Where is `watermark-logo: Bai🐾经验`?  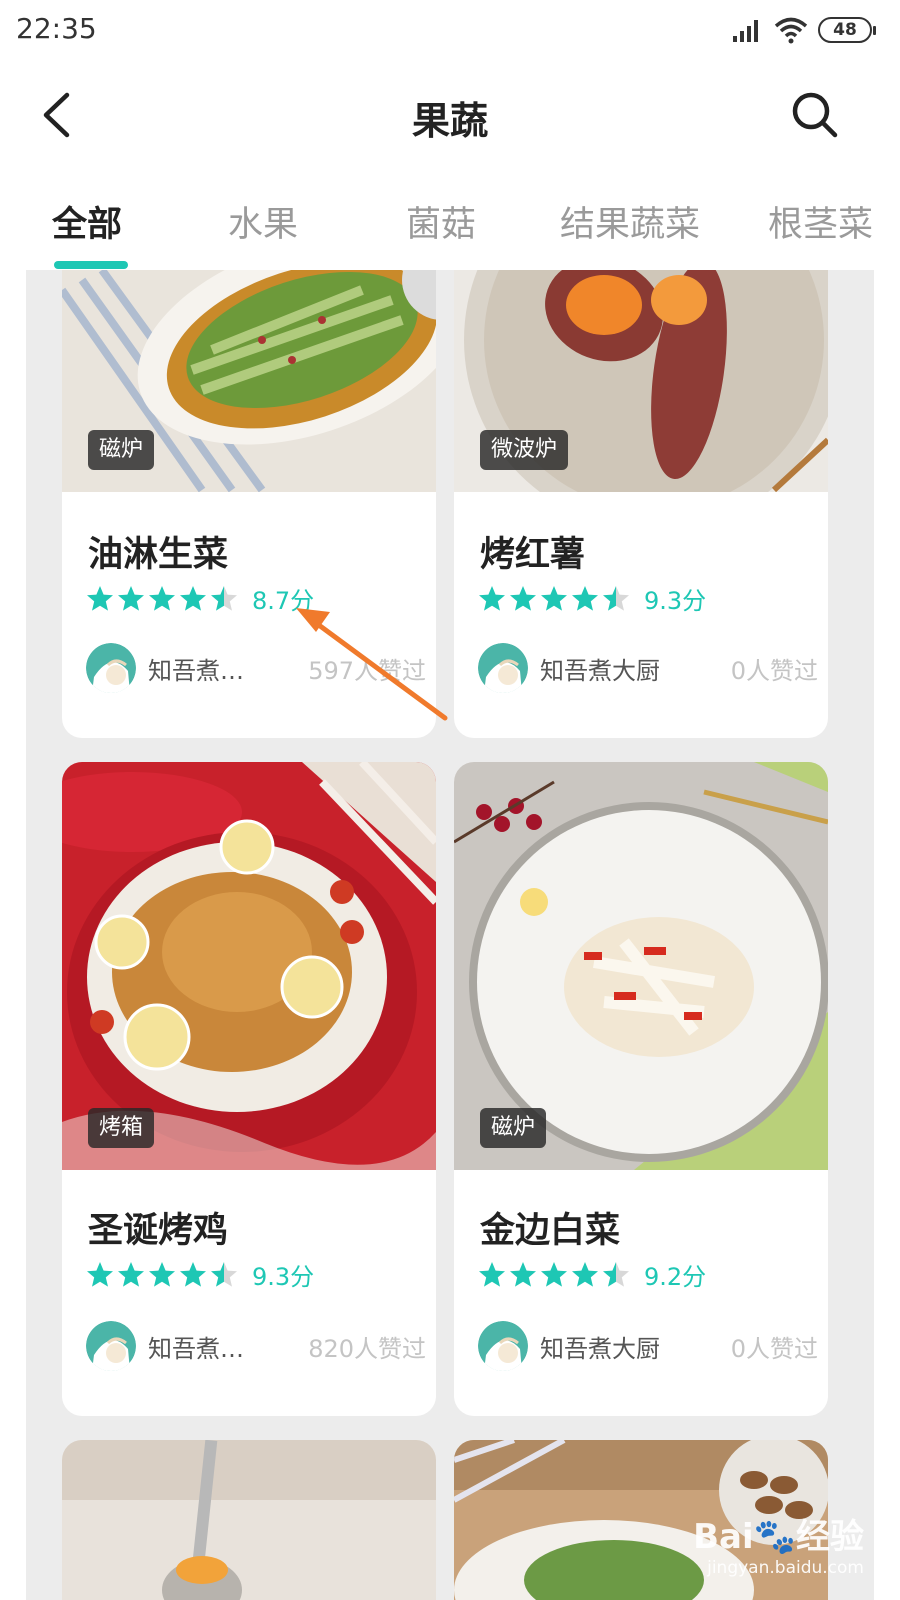 watermark-logo: Bai🐾经验 is located at coordinates (778, 1537).